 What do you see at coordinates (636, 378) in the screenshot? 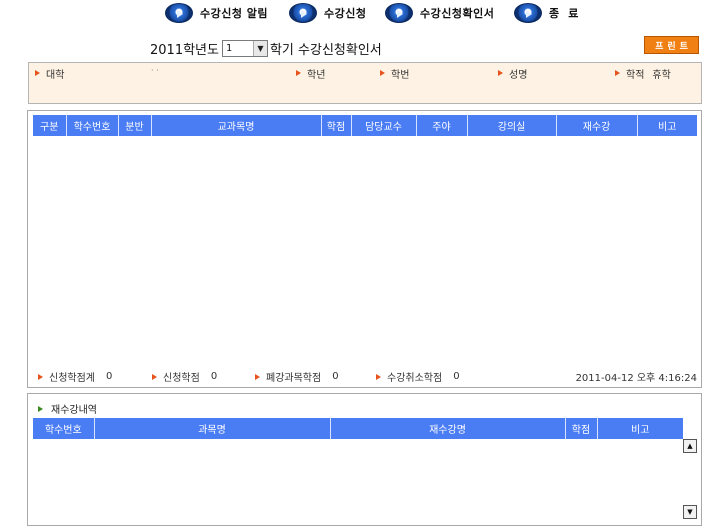
I see `timestamp: 2011-04-12 오후 4:16:24` at bounding box center [636, 378].